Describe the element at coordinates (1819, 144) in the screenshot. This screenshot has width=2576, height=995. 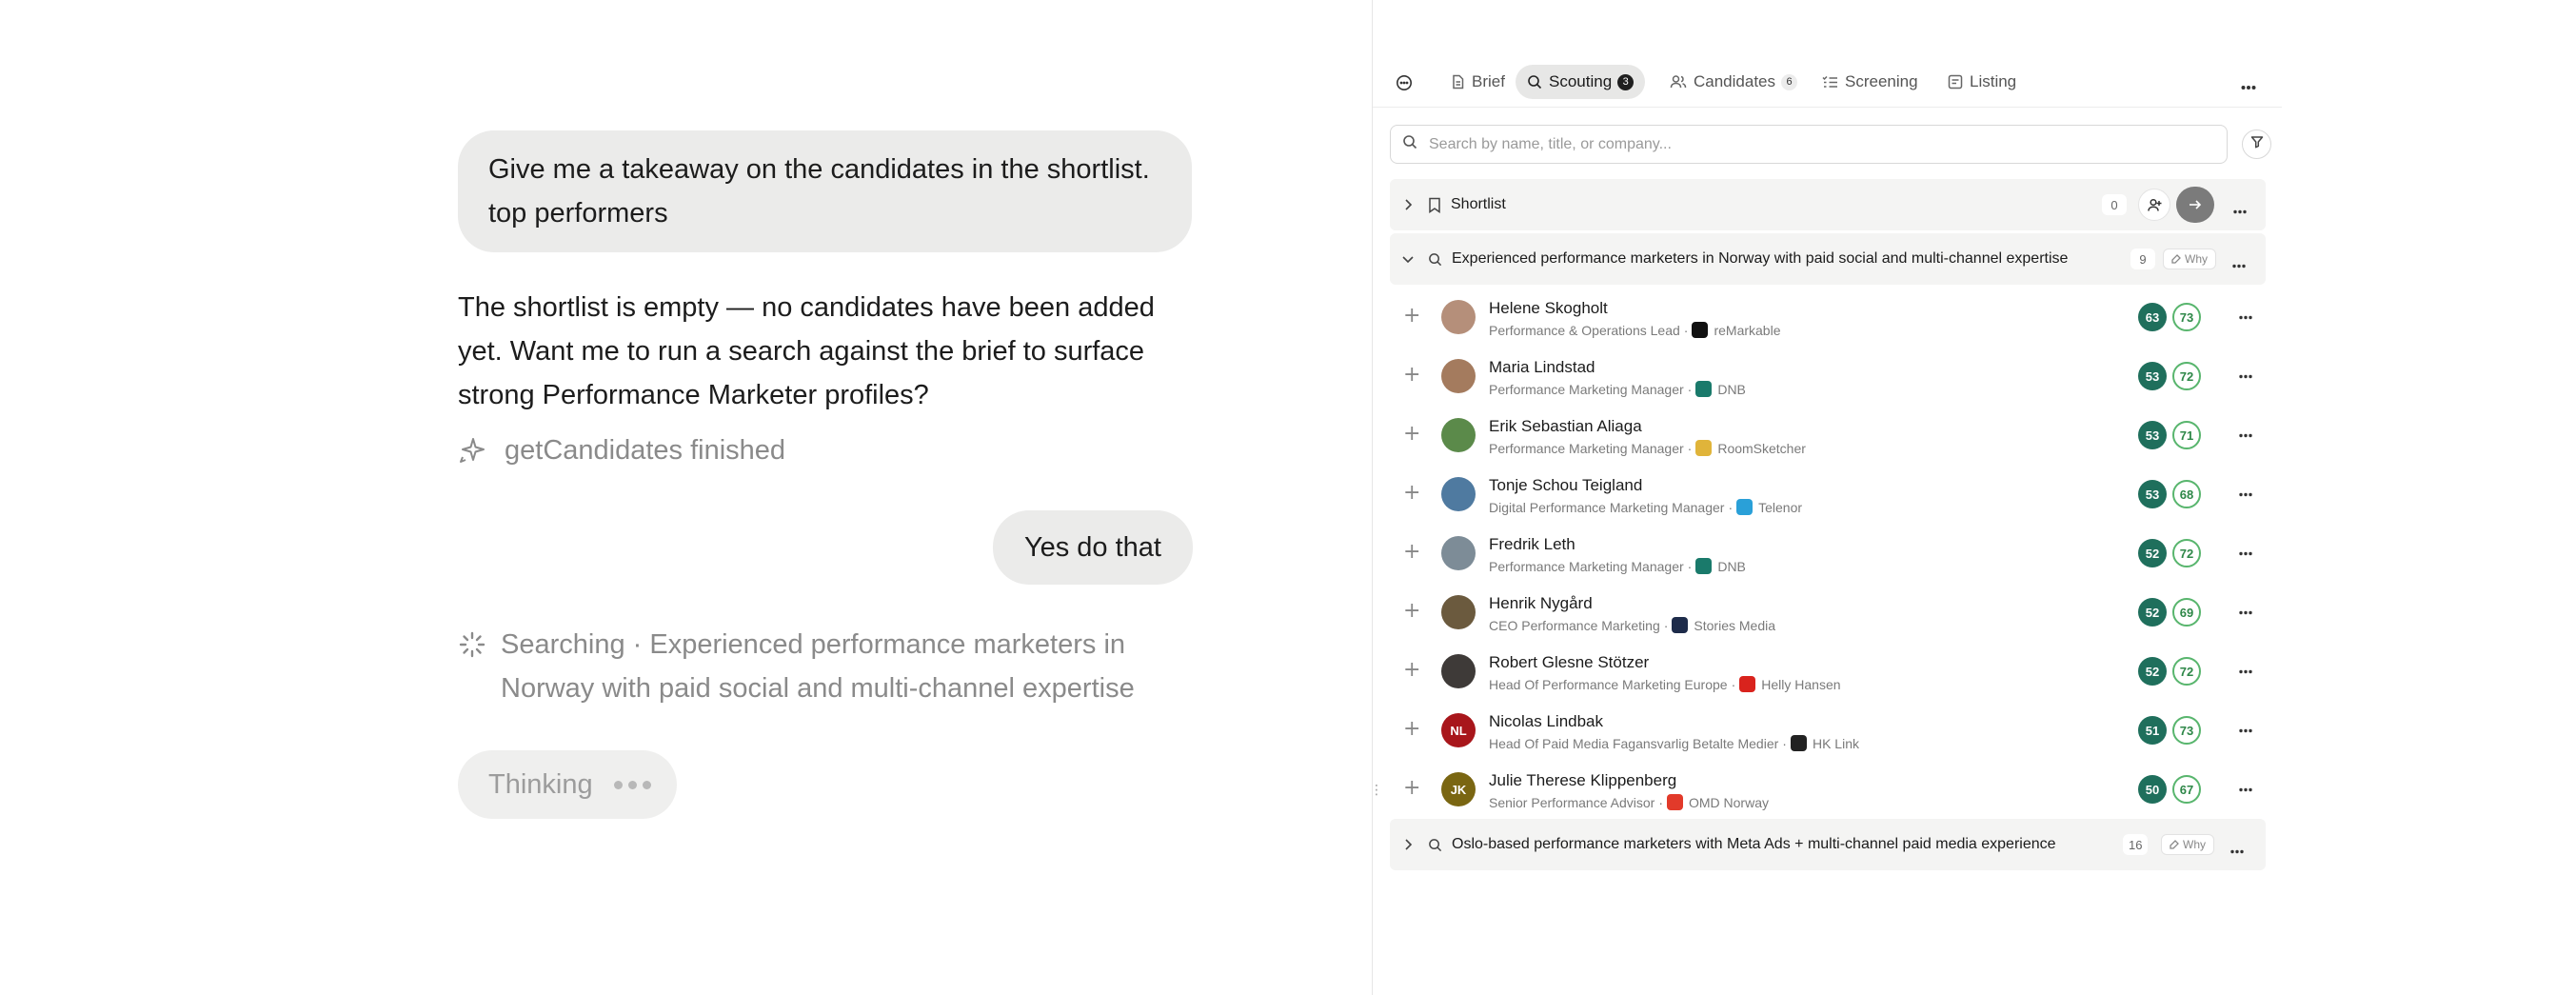
I see `search-input` at that location.